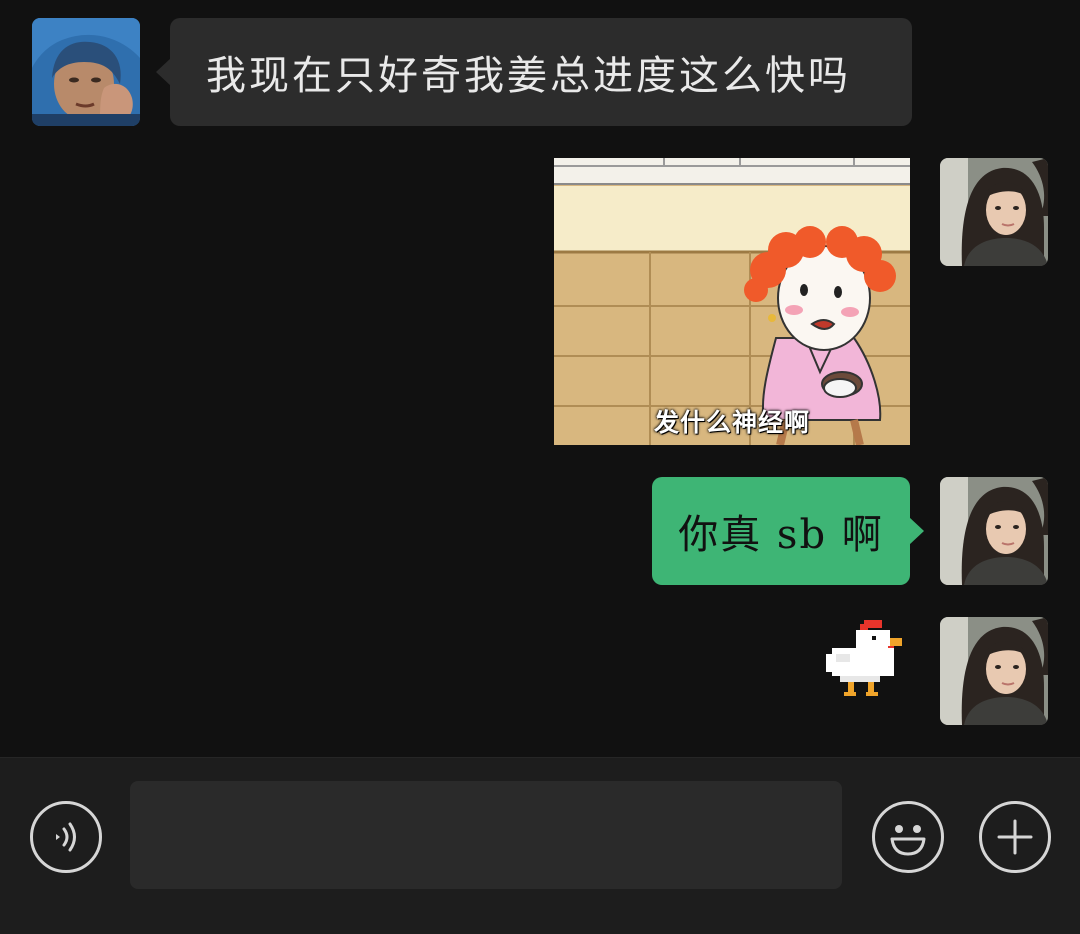 This screenshot has height=934, width=1080. I want to click on voice-icon, so click(66, 837).